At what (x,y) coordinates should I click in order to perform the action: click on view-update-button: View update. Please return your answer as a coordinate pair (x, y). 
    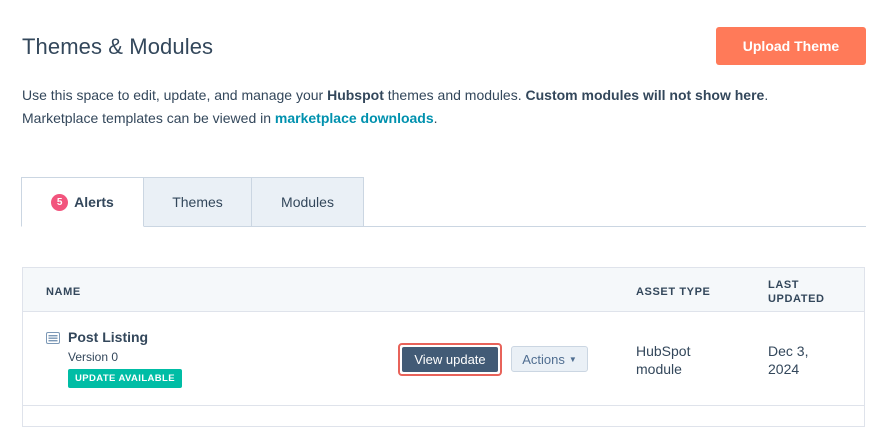
    Looking at the image, I should click on (450, 359).